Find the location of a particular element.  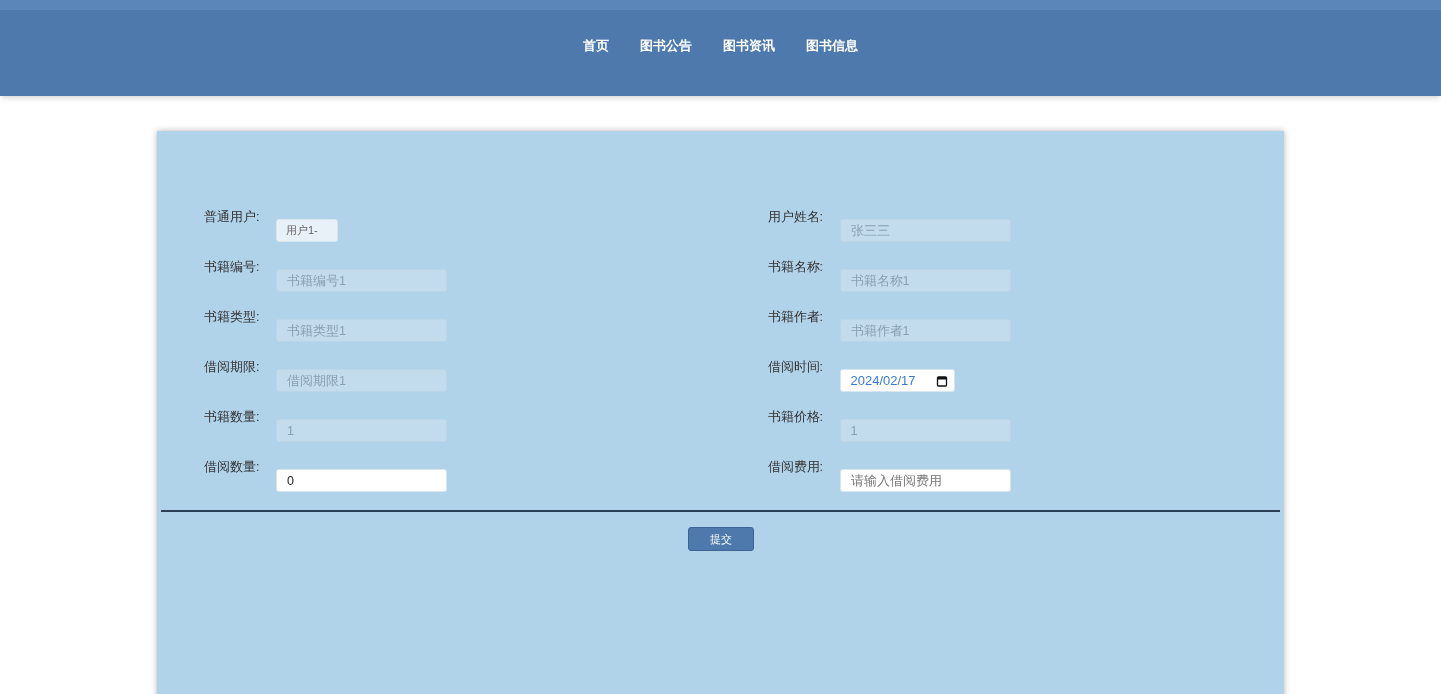

field-label: 书籍作者: is located at coordinates (795, 317).